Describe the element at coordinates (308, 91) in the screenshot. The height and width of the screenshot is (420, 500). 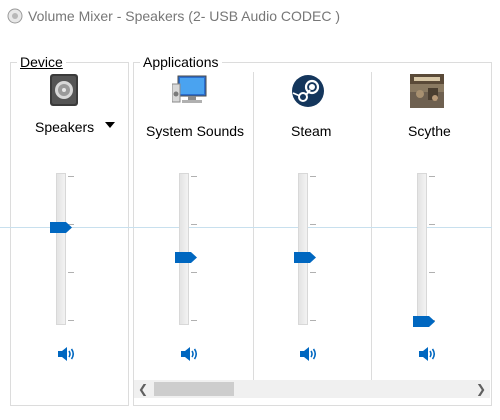
I see `steam-icon` at that location.